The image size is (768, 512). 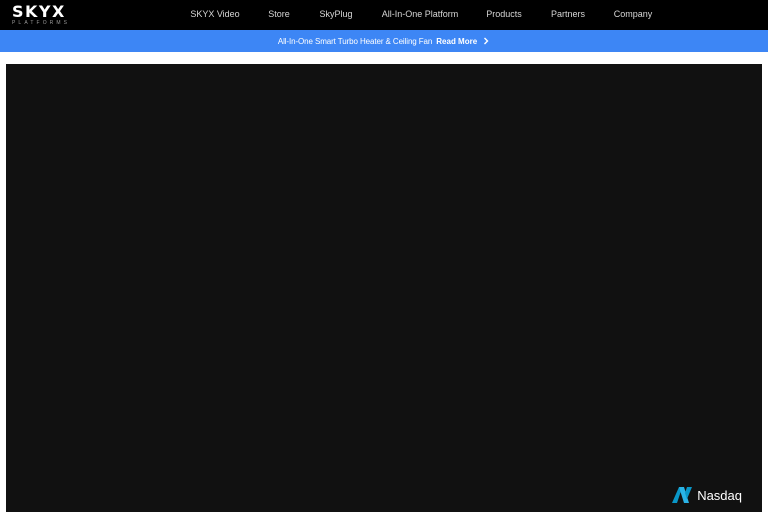 I want to click on nav-item-products: Products, so click(x=504, y=14).